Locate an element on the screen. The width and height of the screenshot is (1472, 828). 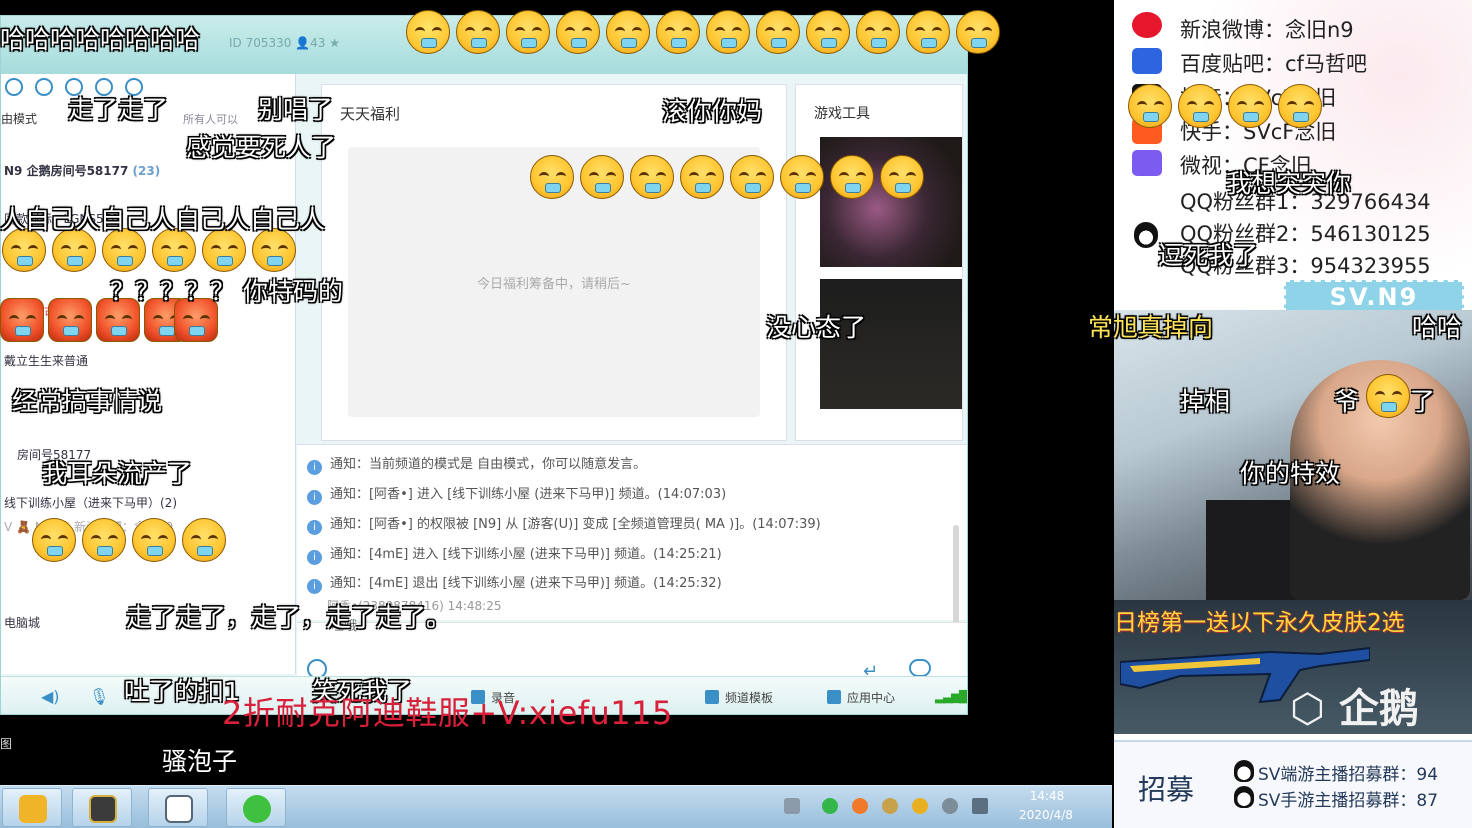
danmaku-message: 滚你你妈 is located at coordinates (712, 111).